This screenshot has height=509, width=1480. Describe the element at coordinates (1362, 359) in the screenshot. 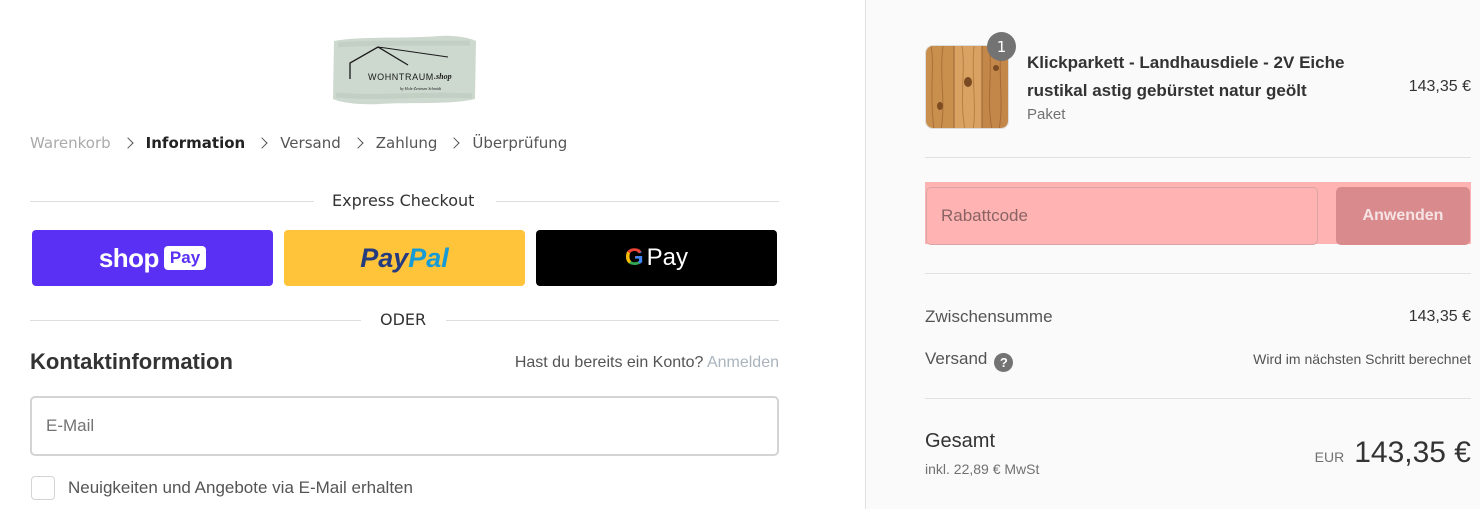

I see `shipping-value: Wird im nächsten Schritt berechnet` at that location.